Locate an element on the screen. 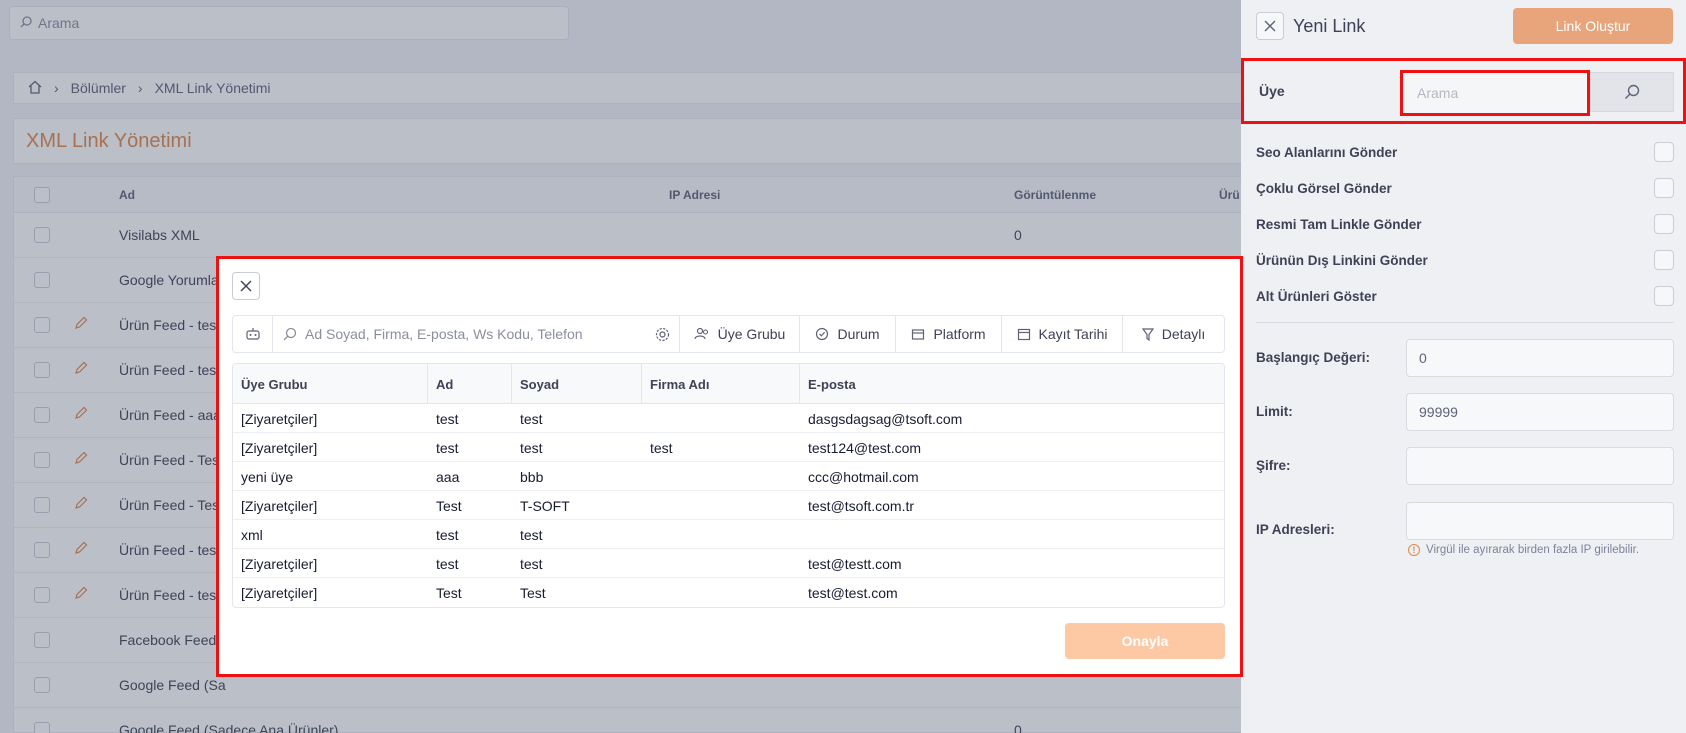  close-icon is located at coordinates (1270, 26).